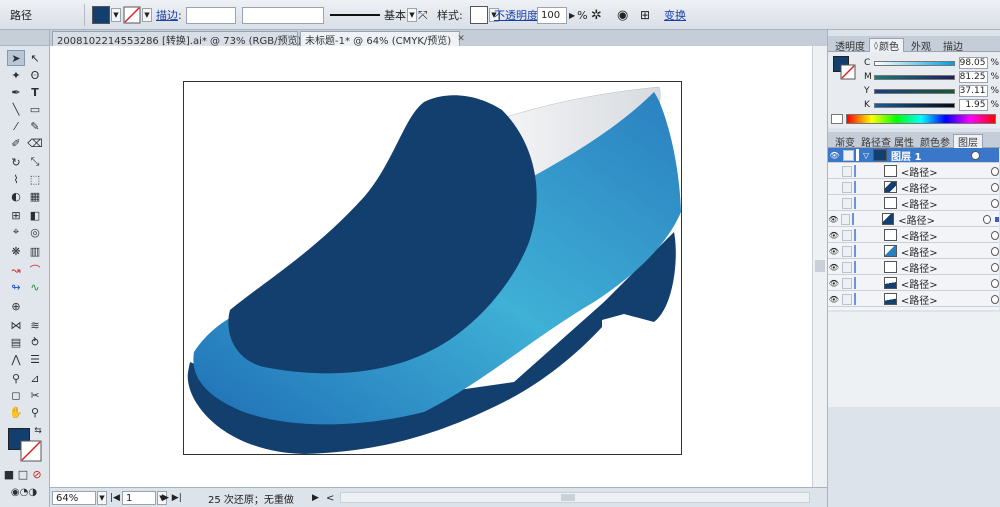 The width and height of the screenshot is (1000, 507). Describe the element at coordinates (850, 45) in the screenshot. I see `tab-transparency: 透明度` at that location.